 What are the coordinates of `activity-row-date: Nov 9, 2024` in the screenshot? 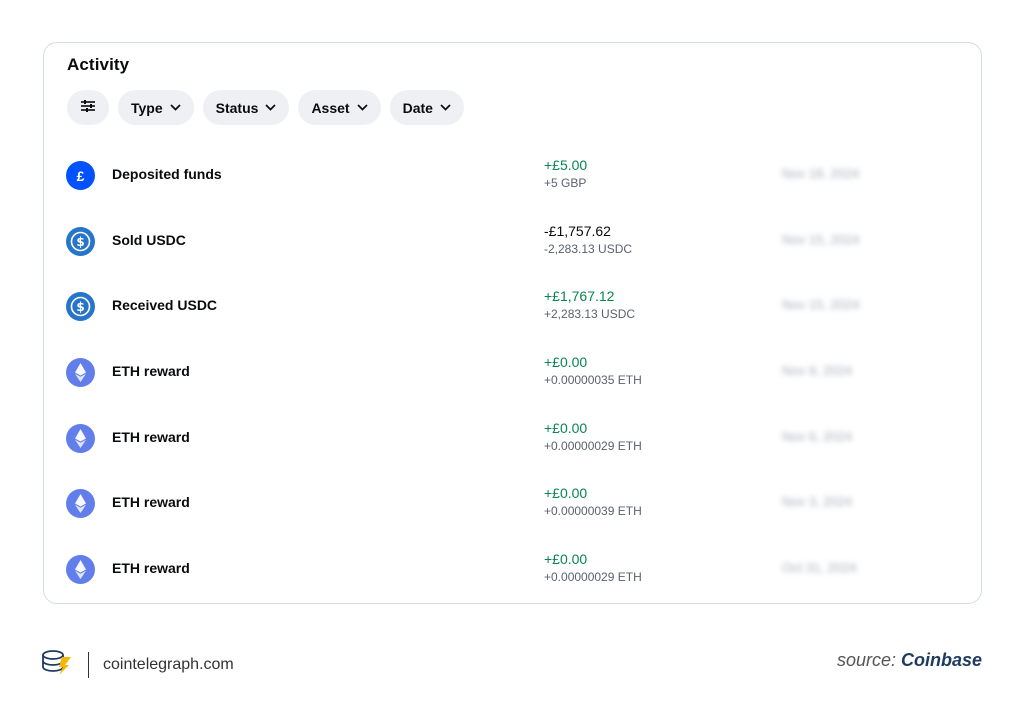 It's located at (817, 371).